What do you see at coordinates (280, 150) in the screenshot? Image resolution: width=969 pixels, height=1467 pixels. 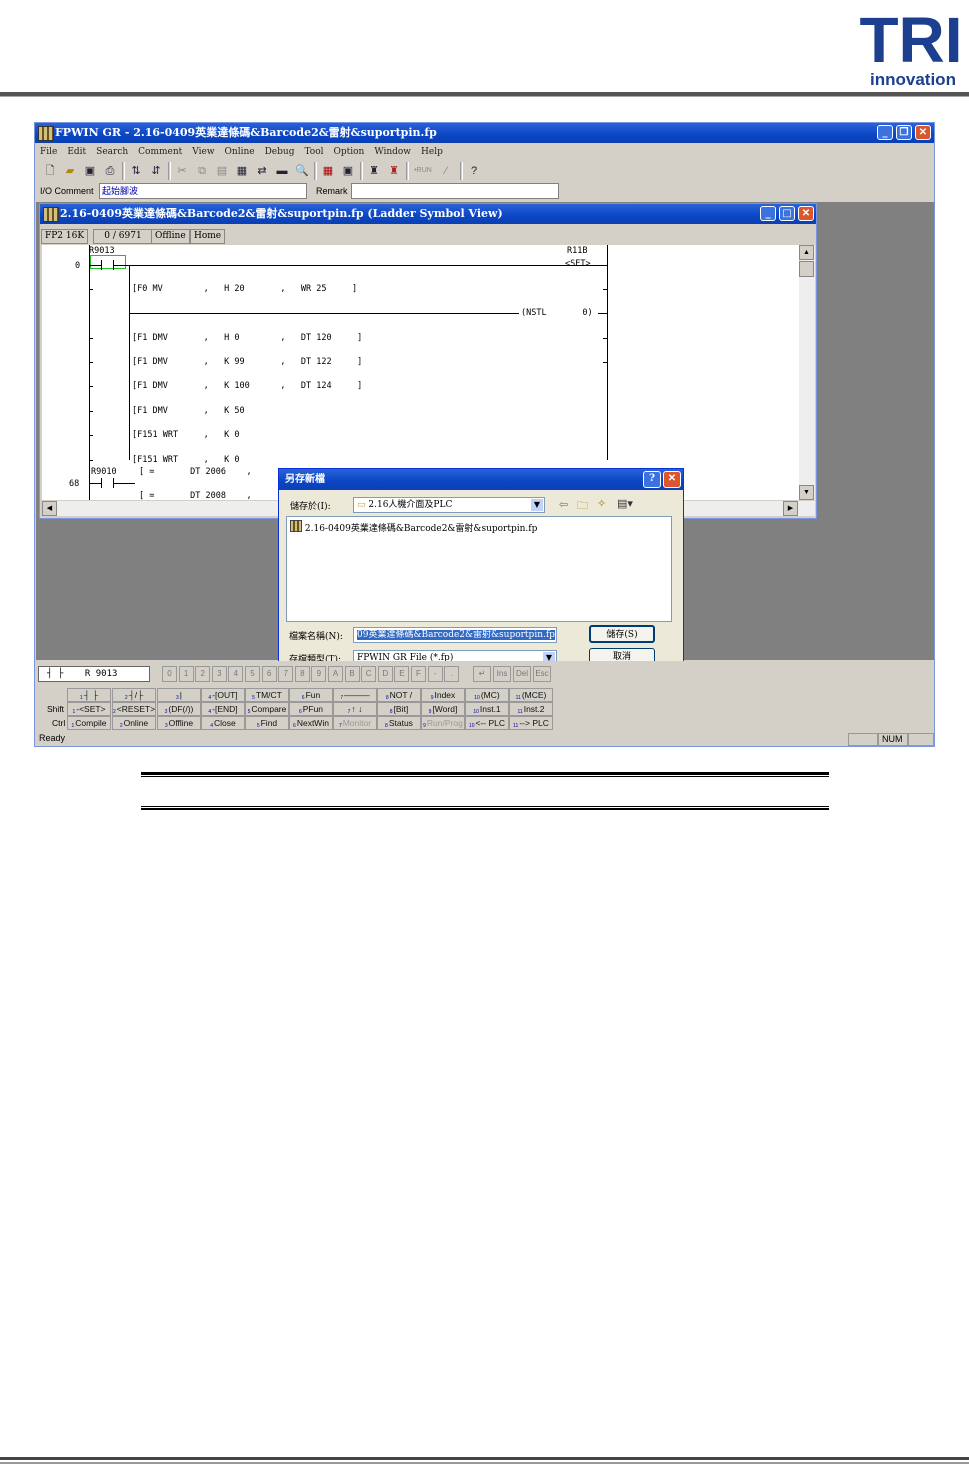 I see `menu-debug: Debug` at bounding box center [280, 150].